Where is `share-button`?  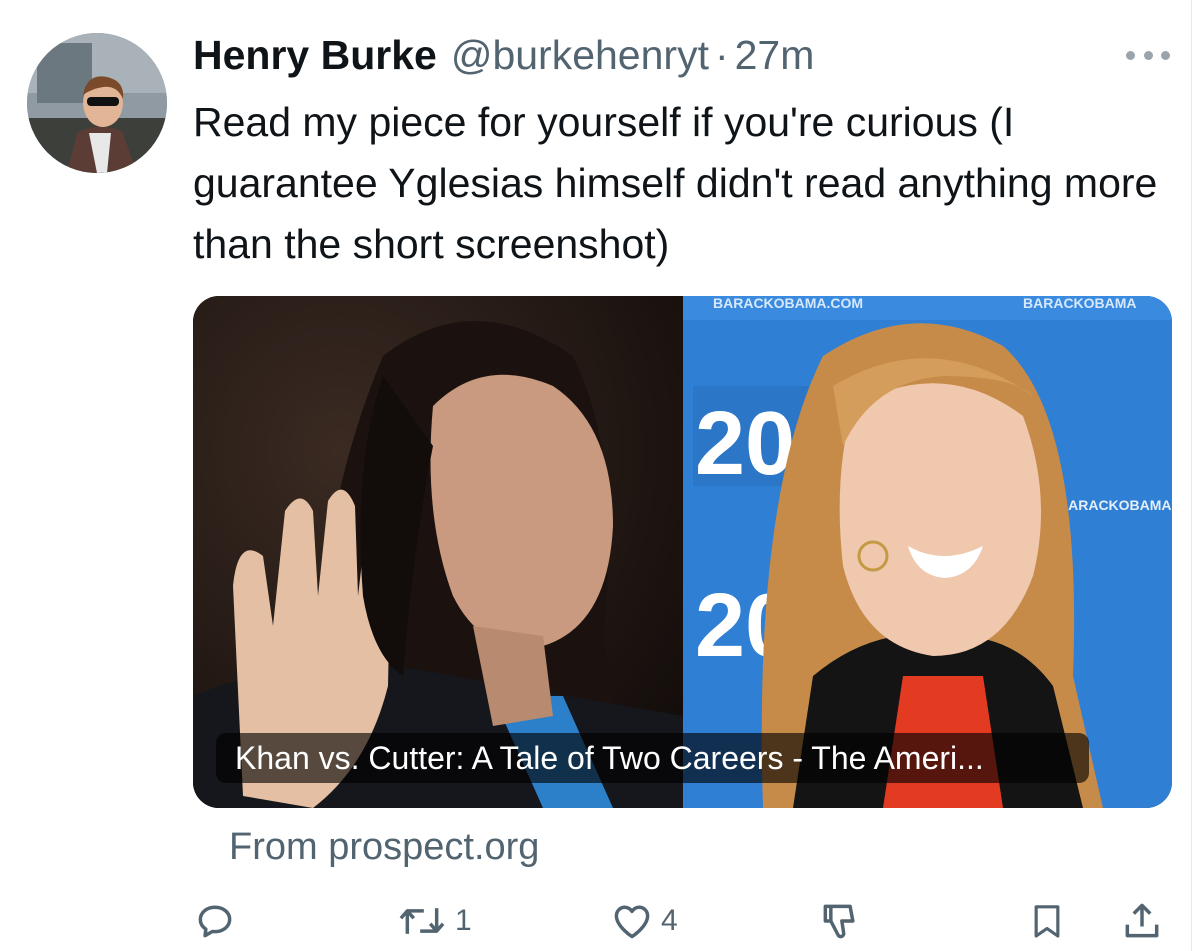 share-button is located at coordinates (1142, 921).